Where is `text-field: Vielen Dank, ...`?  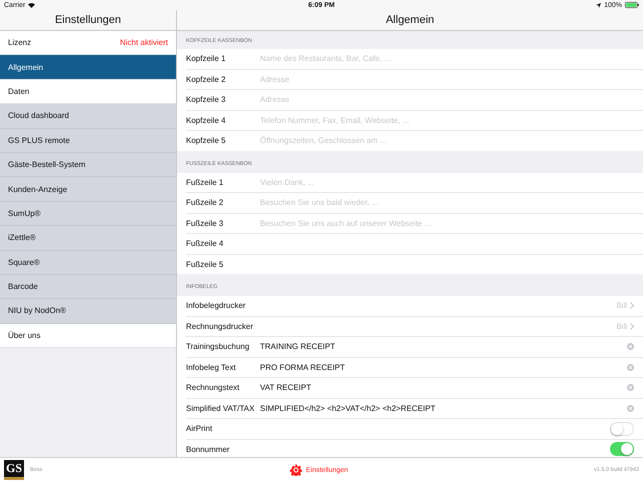 text-field: Vielen Dank, ... is located at coordinates (447, 182).